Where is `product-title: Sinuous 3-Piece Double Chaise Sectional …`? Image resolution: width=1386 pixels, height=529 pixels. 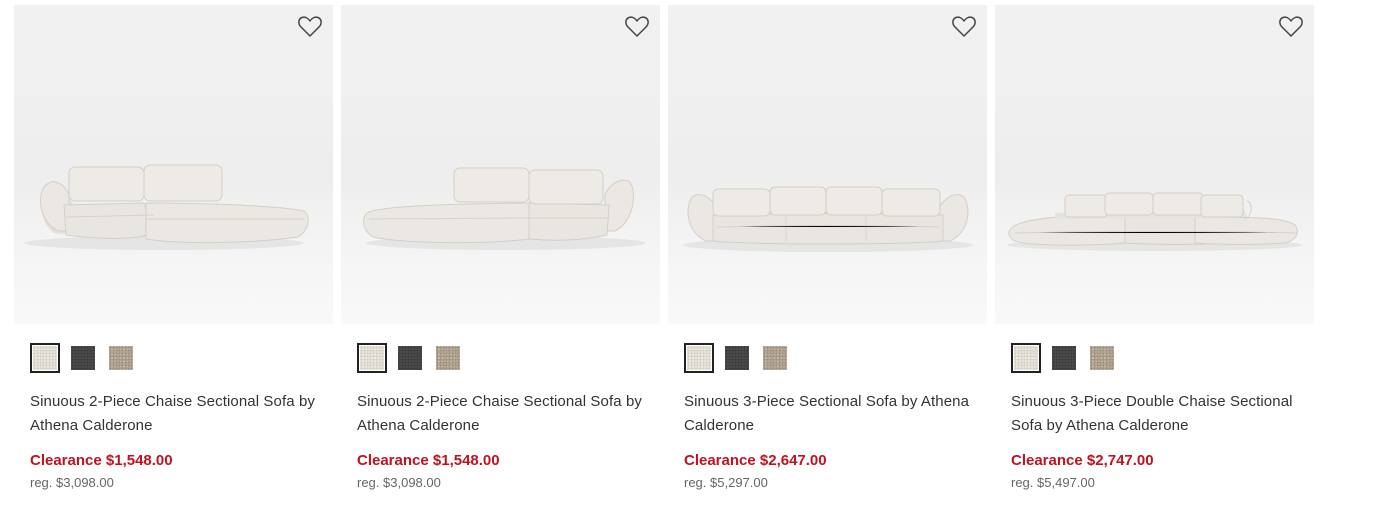 product-title: Sinuous 3-Piece Double Chaise Sectional … is located at coordinates (1156, 414).